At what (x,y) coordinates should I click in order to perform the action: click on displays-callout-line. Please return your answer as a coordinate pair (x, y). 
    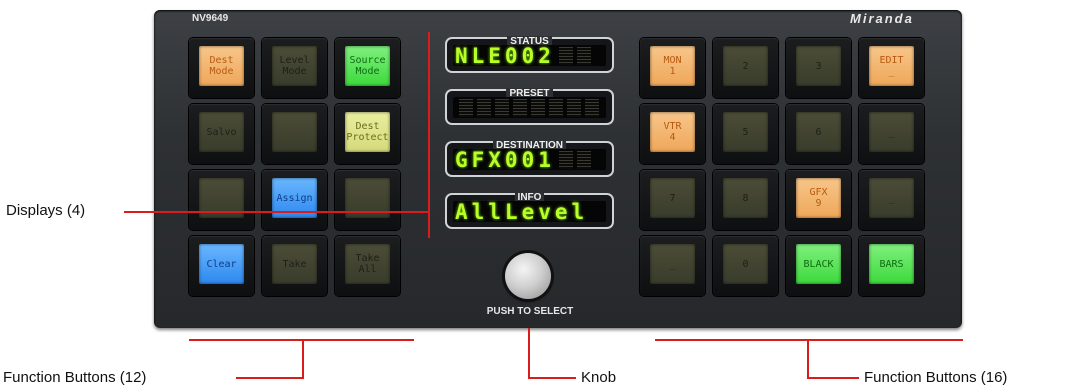
    Looking at the image, I should click on (277, 212).